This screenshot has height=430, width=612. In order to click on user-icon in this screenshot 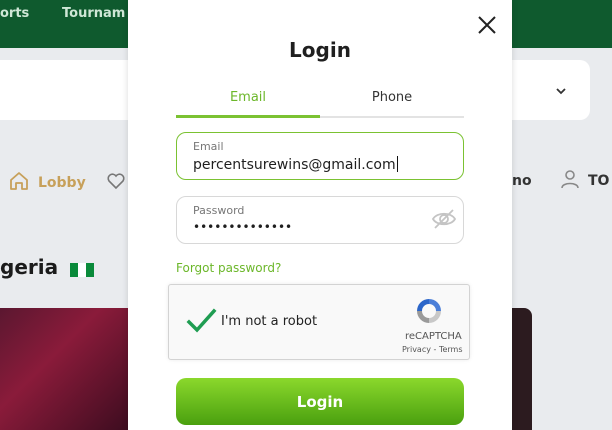, I will do `click(570, 181)`.